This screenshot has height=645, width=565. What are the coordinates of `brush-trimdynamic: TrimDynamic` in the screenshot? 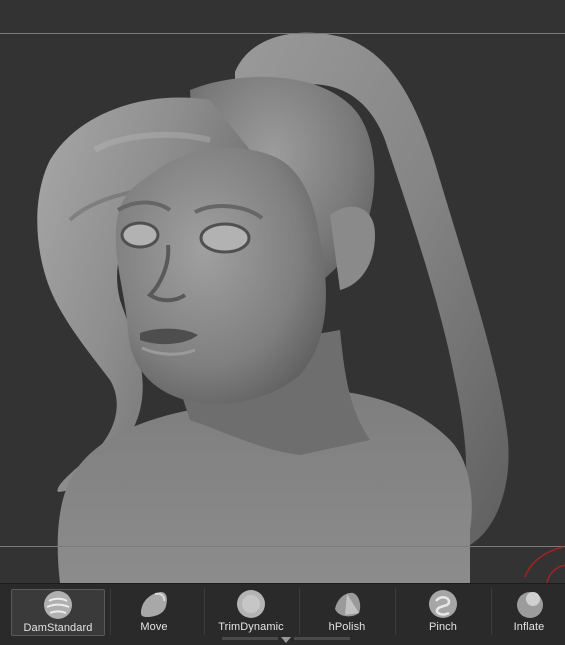 It's located at (251, 611).